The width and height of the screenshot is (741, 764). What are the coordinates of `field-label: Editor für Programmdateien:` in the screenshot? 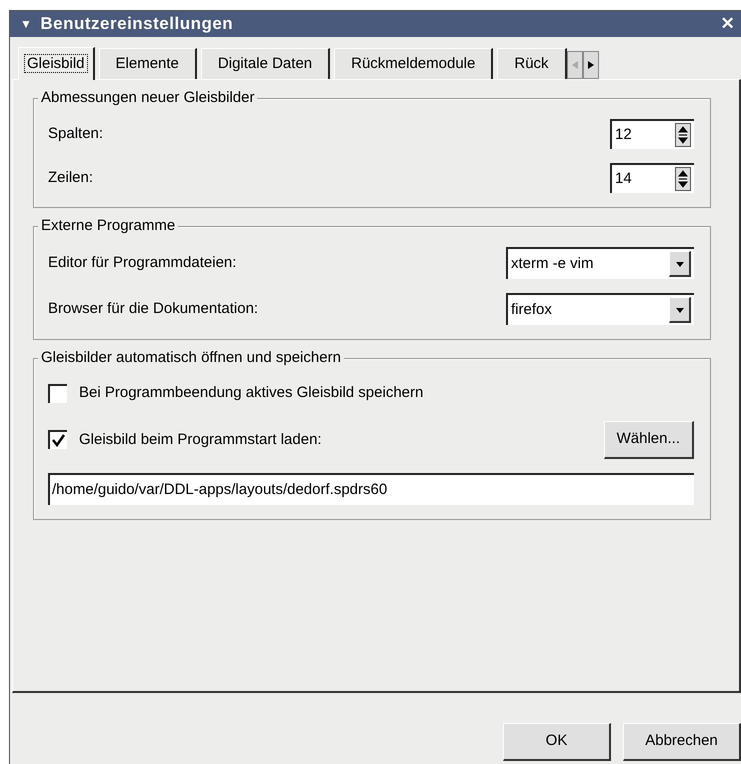 It's located at (142, 262).